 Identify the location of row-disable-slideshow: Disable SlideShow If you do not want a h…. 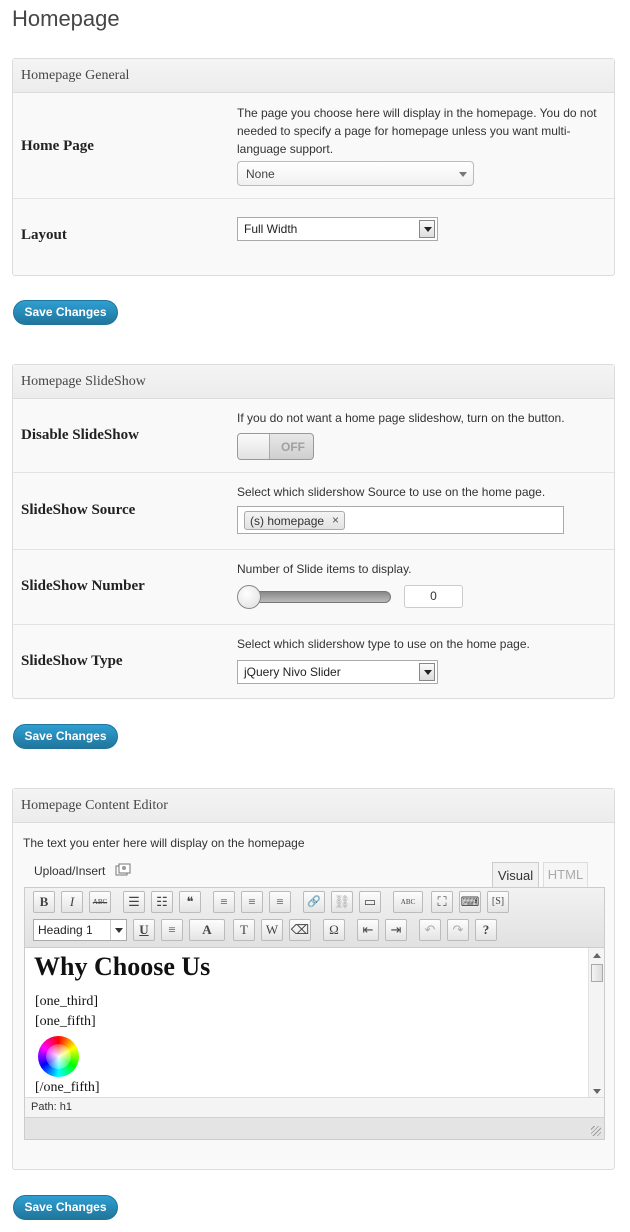
(313, 436).